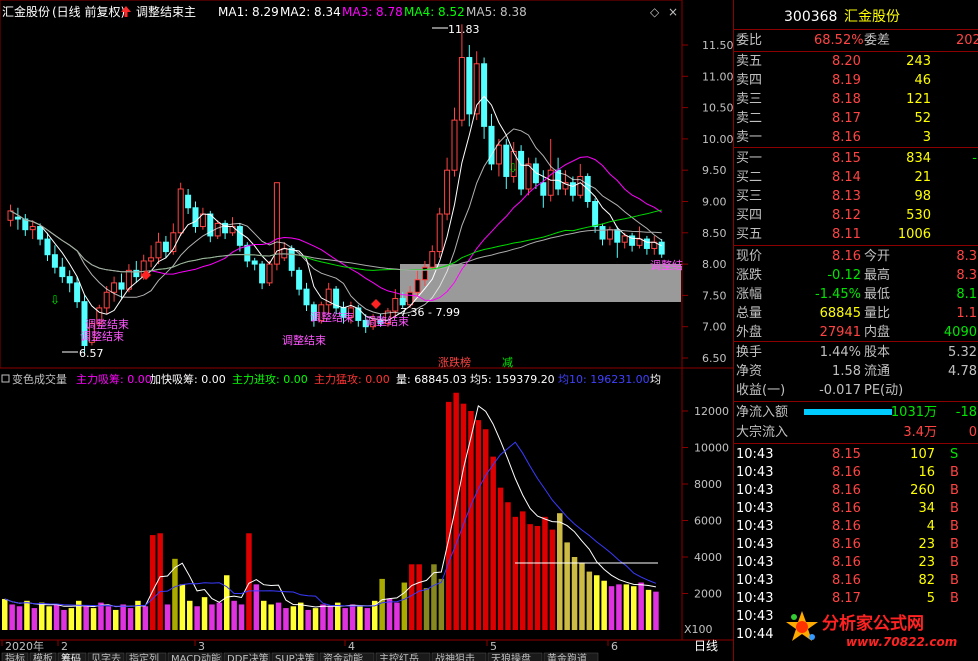  What do you see at coordinates (166, 11) in the screenshot?
I see `indicator-name: 调整结束主` at bounding box center [166, 11].